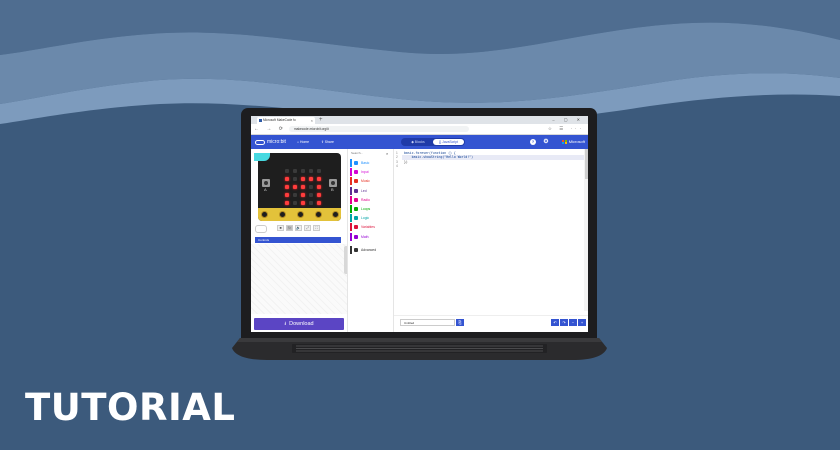  What do you see at coordinates (586, 164) in the screenshot?
I see `editor-scrollbar-thumb` at bounding box center [586, 164].